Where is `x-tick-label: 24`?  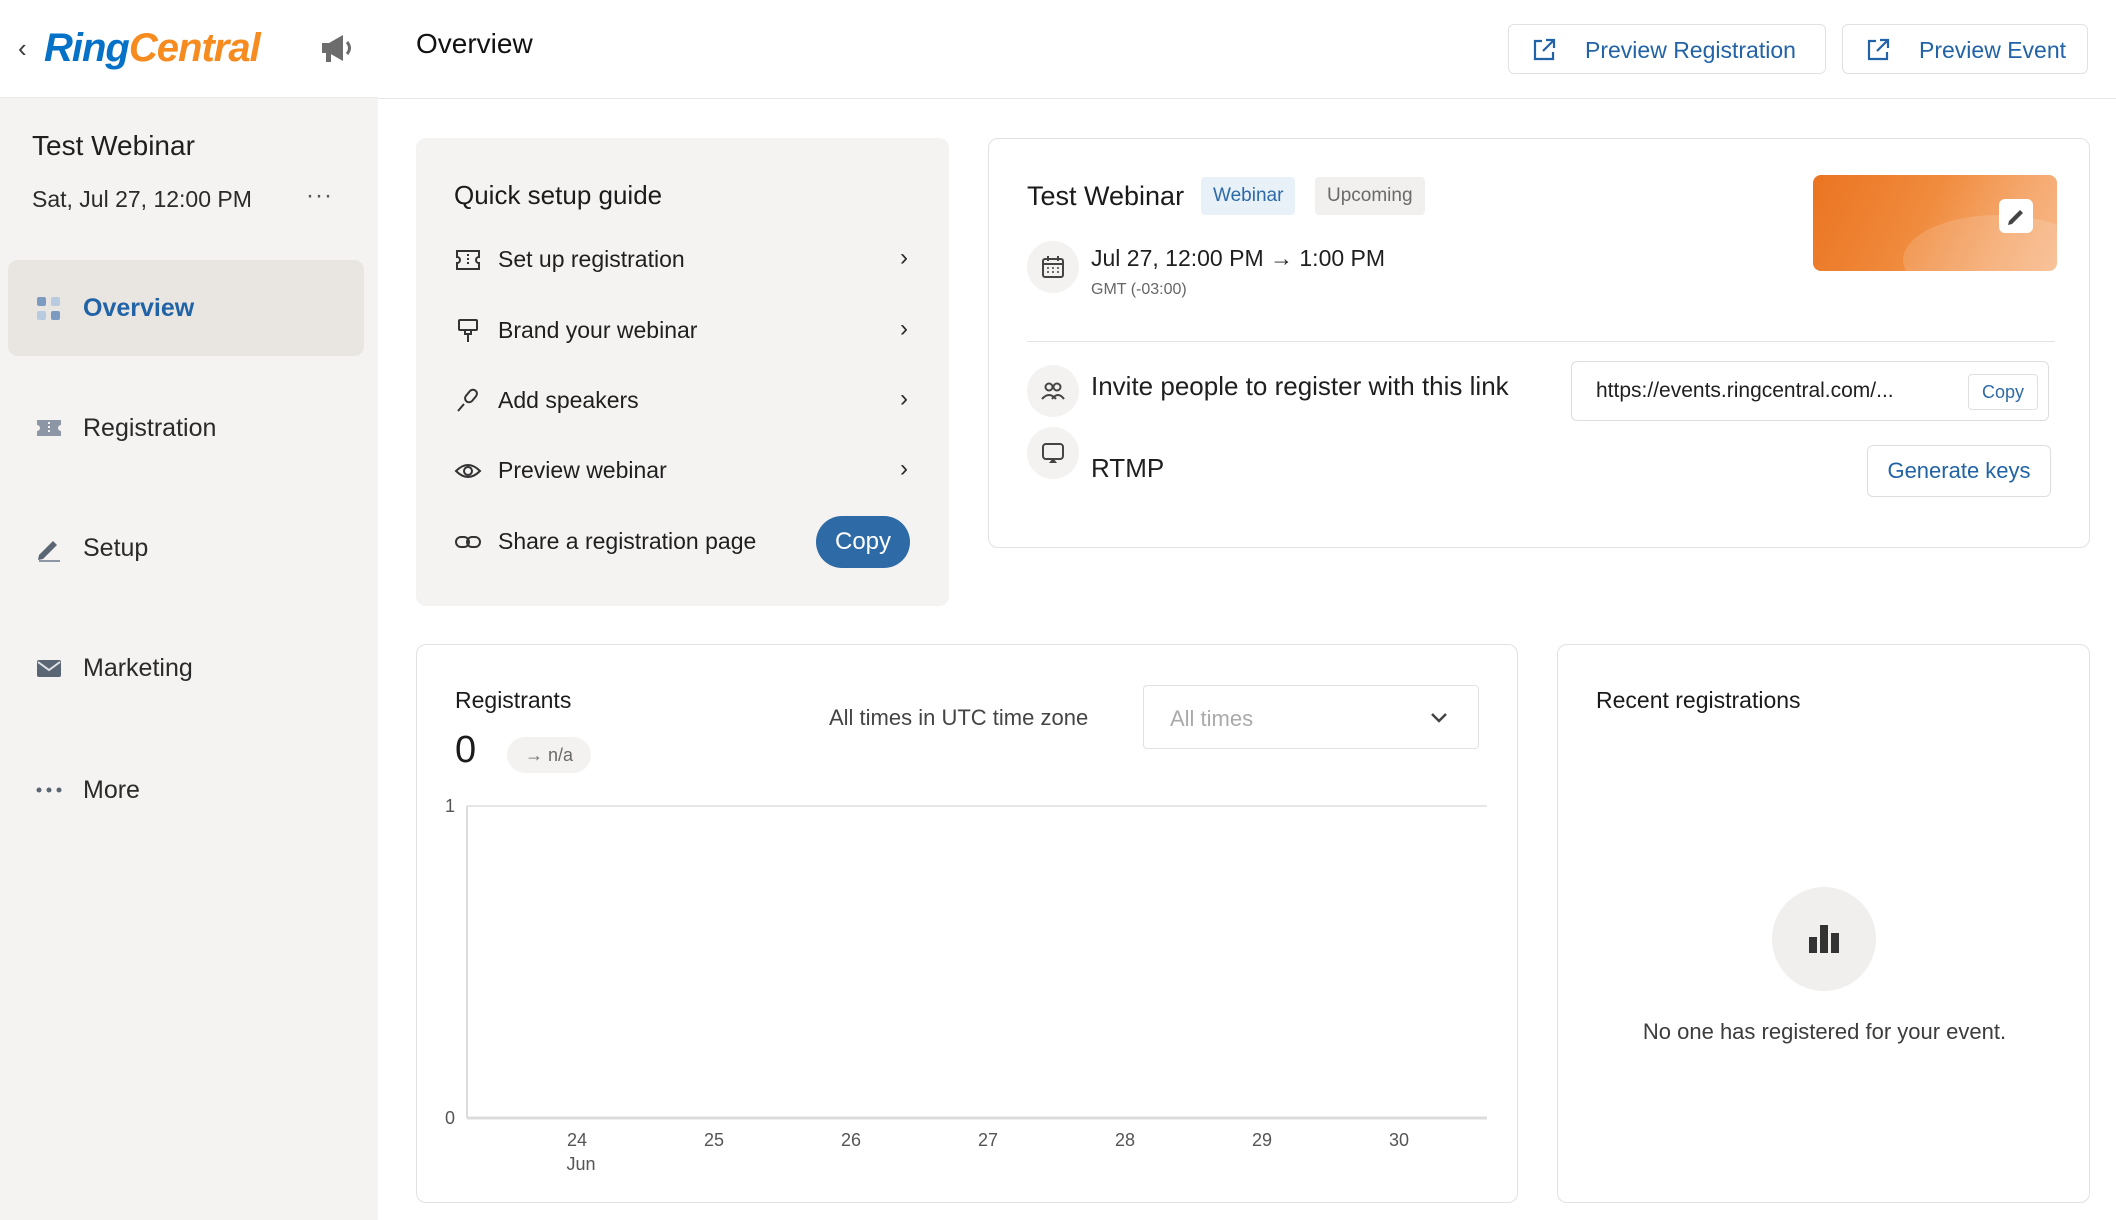
x-tick-label: 24 is located at coordinates (577, 1140).